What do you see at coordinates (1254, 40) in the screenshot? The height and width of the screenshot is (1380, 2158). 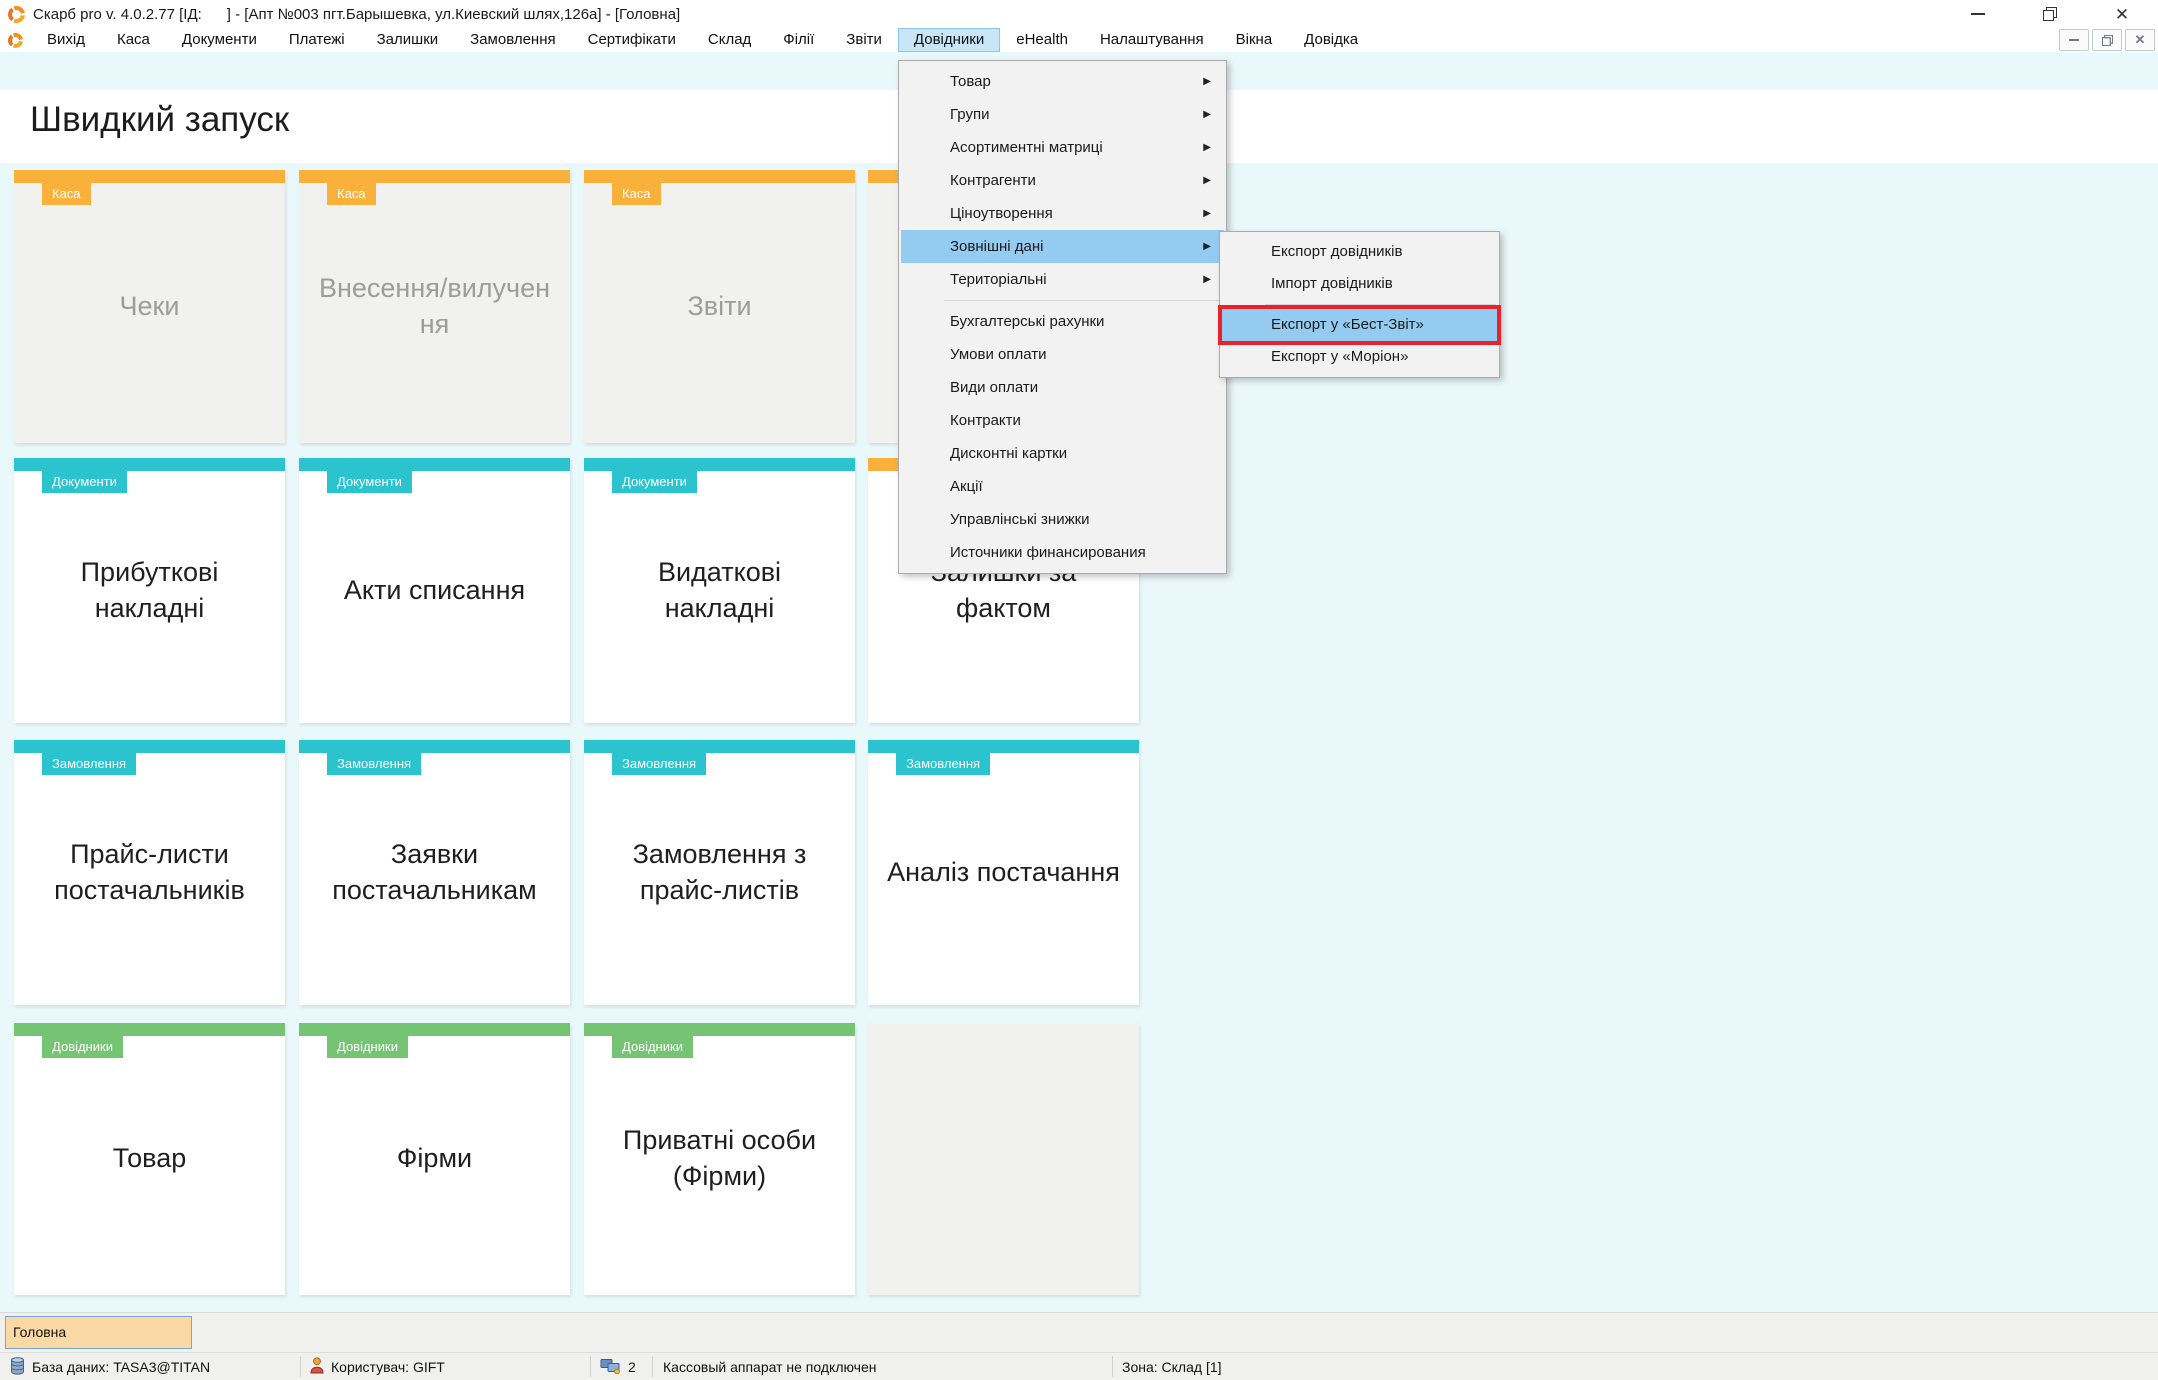 I see `menubar-item-vikna: Вікна` at bounding box center [1254, 40].